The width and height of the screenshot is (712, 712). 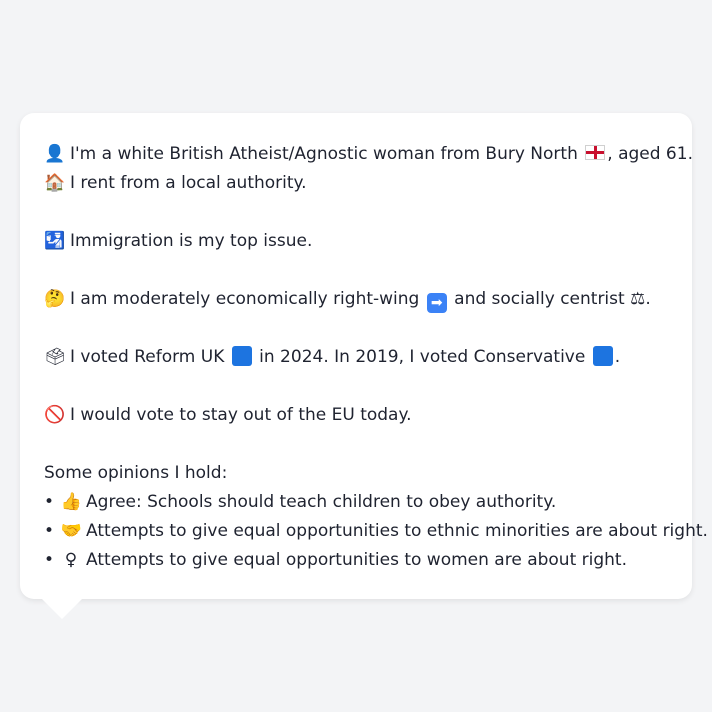 I want to click on handshake-icon: 🤝, so click(x=71, y=531).